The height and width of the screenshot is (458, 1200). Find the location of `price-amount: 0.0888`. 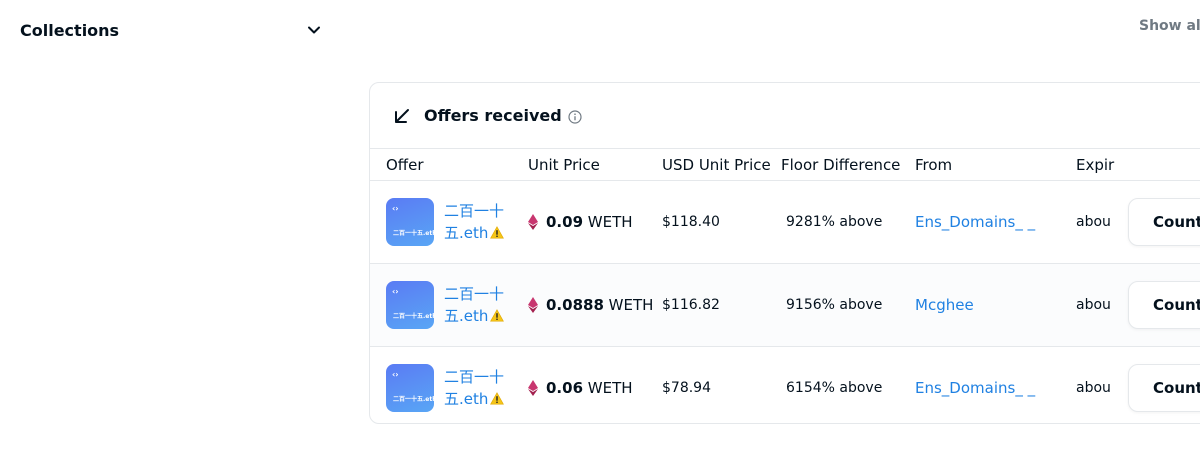

price-amount: 0.0888 is located at coordinates (575, 305).